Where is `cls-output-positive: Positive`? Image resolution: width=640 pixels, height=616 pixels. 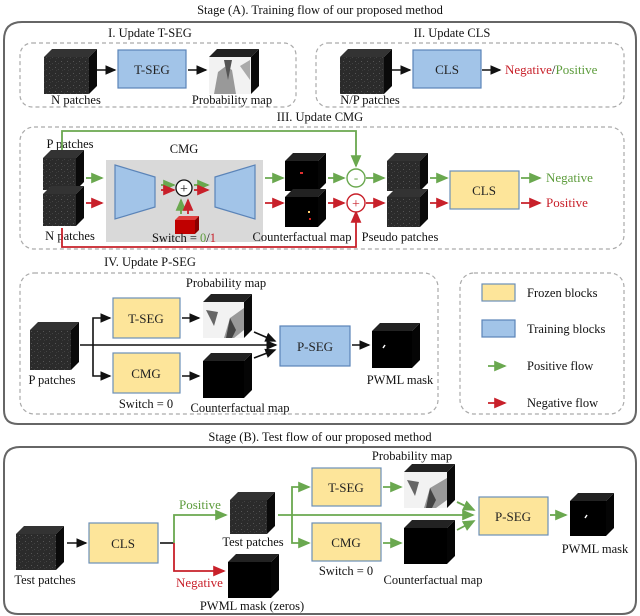
cls-output-positive: Positive is located at coordinates (567, 202).